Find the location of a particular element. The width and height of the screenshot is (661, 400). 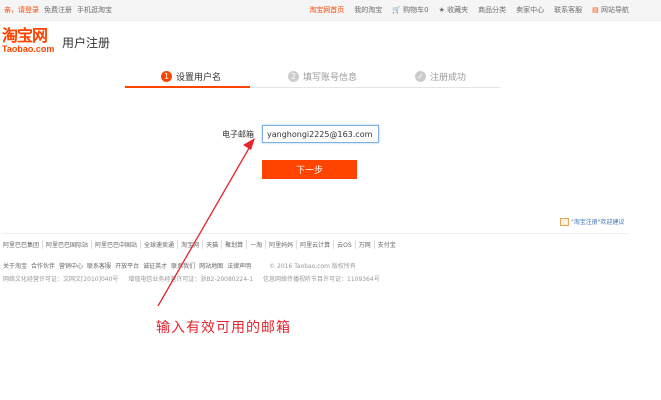

annotation-arrow is located at coordinates (206, 222).